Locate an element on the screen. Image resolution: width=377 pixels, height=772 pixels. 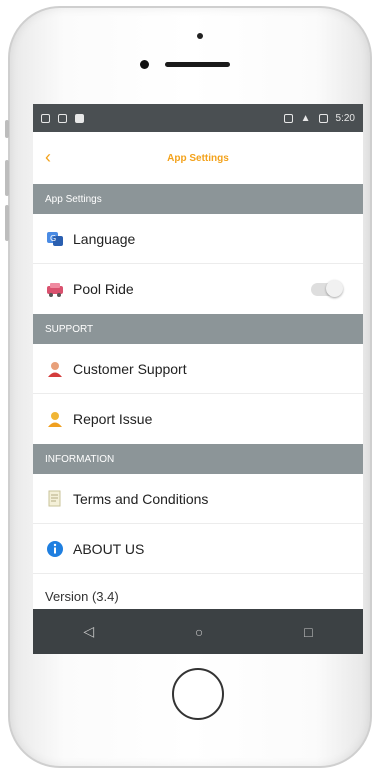
settings-item-label: Customer Support is located at coordinates (130, 368).